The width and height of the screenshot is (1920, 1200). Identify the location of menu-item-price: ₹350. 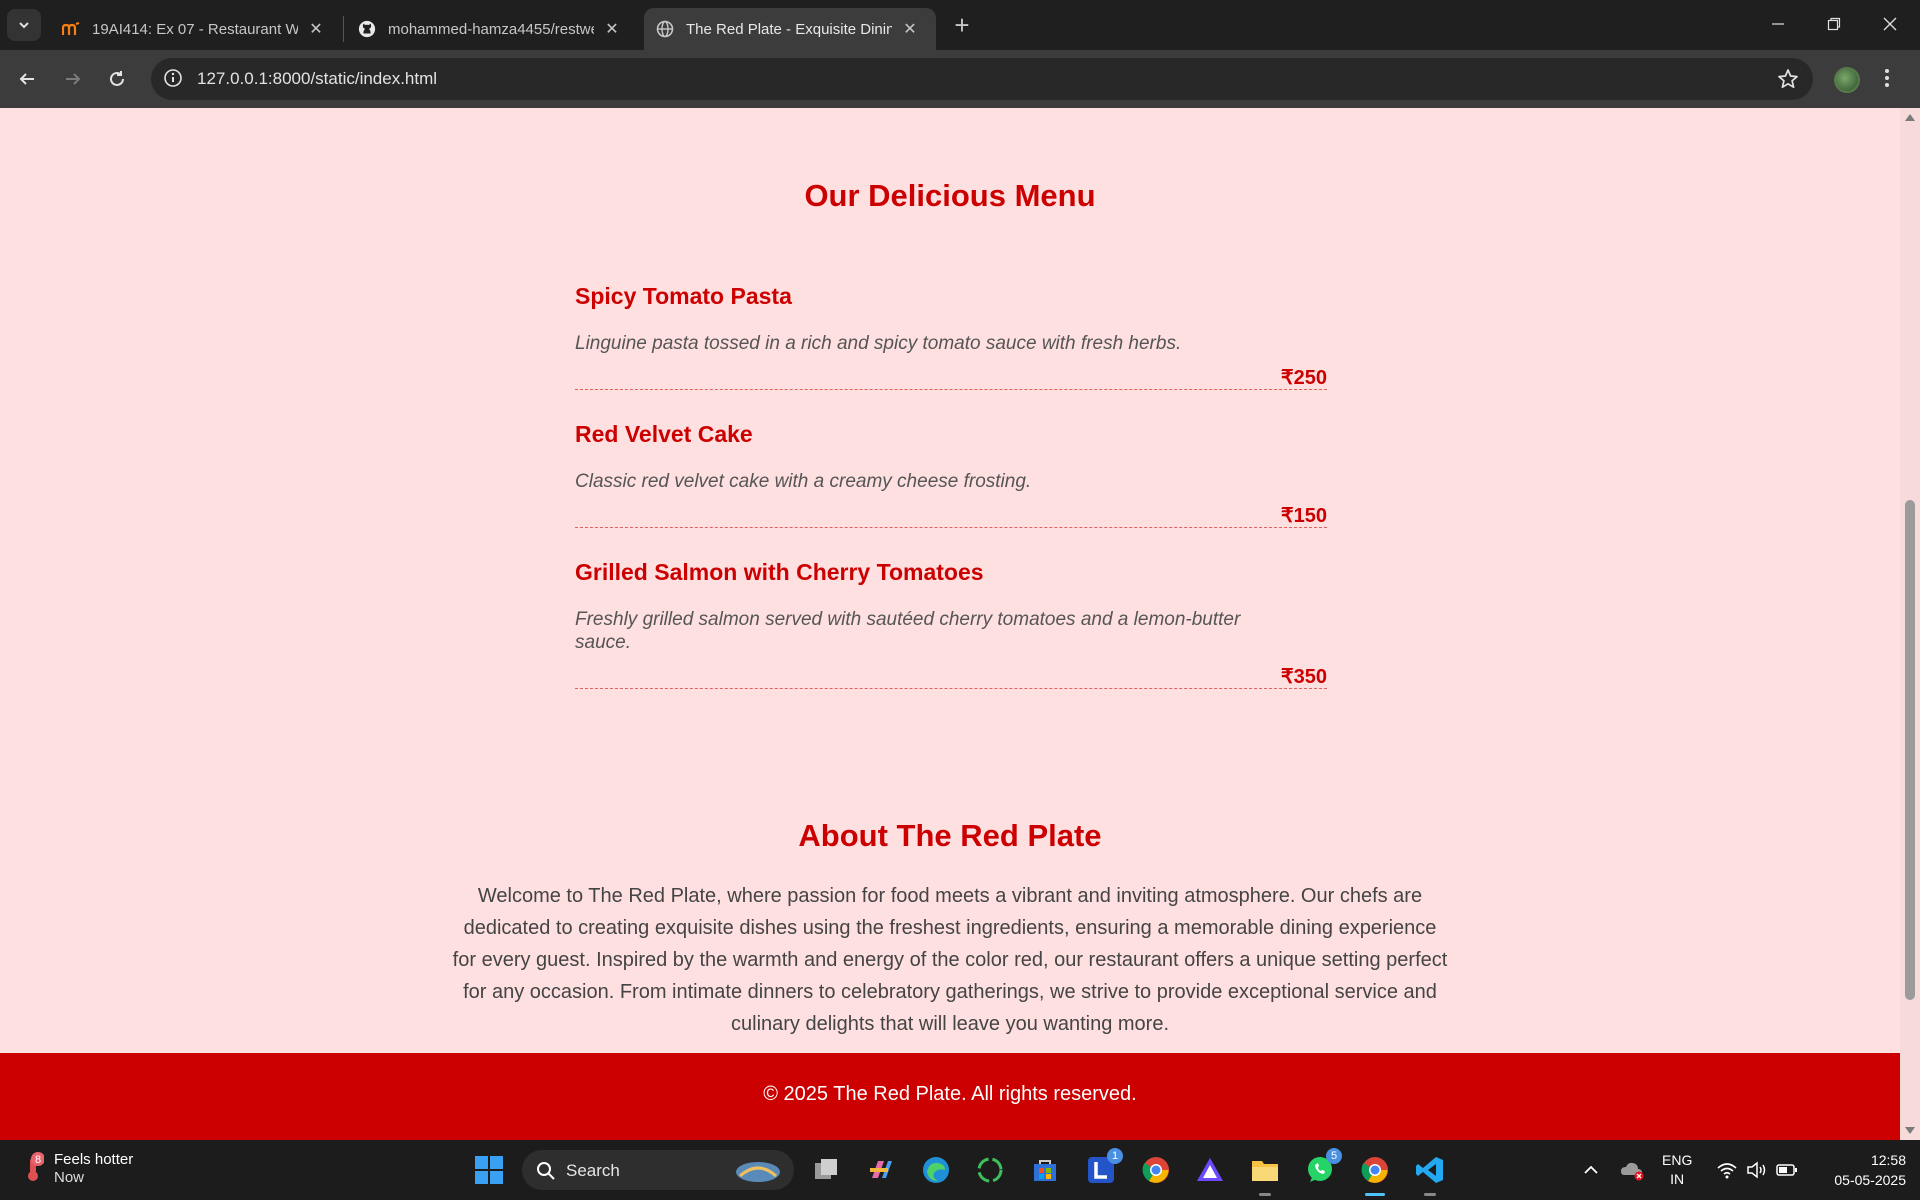
(1303, 677).